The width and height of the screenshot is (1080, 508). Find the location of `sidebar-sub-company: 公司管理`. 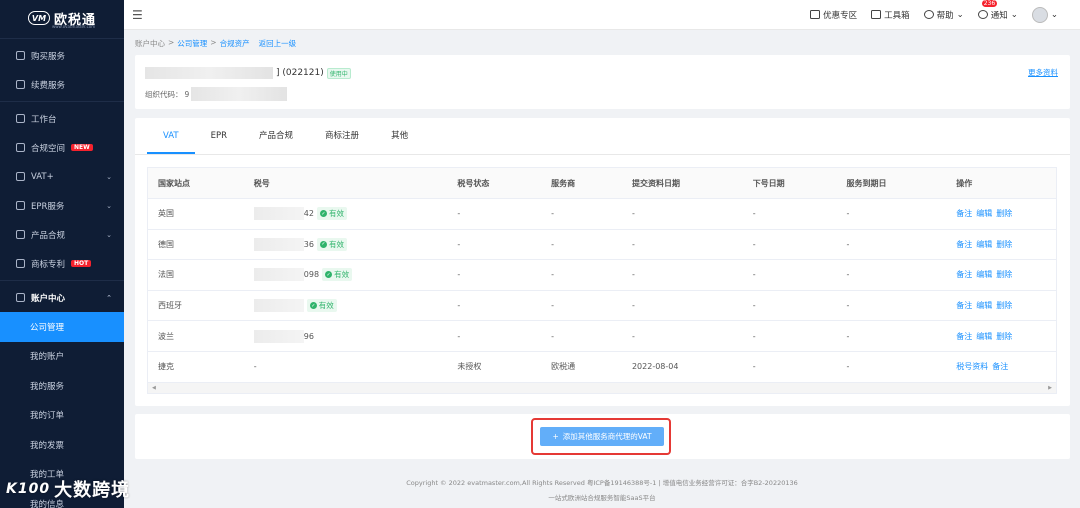

sidebar-sub-company: 公司管理 is located at coordinates (62, 327).